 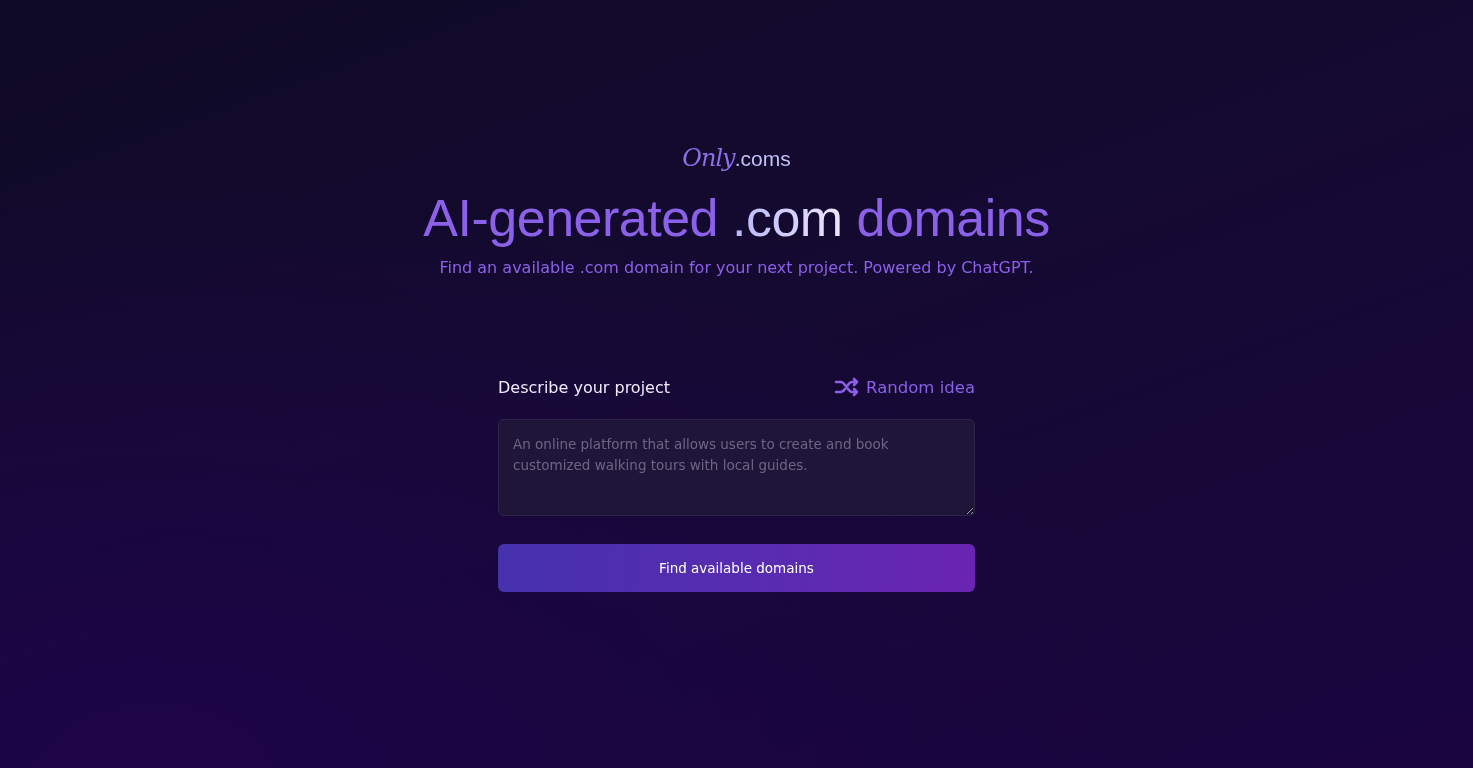 What do you see at coordinates (904, 387) in the screenshot?
I see `random-idea-link: Random idea` at bounding box center [904, 387].